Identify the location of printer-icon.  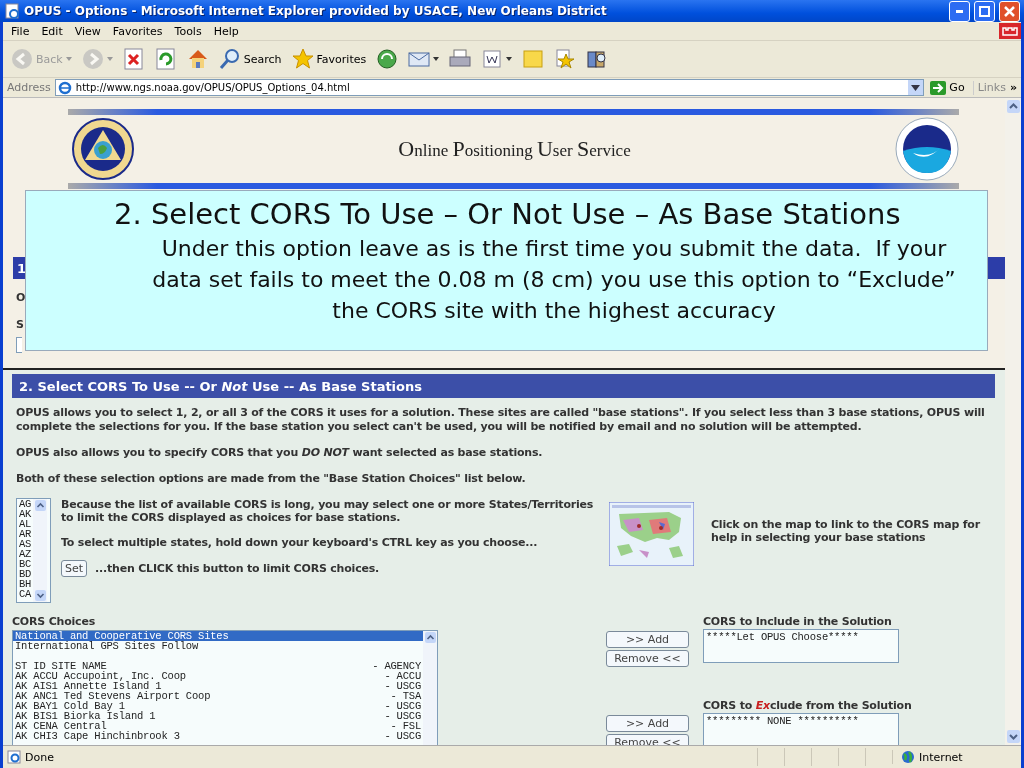
(460, 59).